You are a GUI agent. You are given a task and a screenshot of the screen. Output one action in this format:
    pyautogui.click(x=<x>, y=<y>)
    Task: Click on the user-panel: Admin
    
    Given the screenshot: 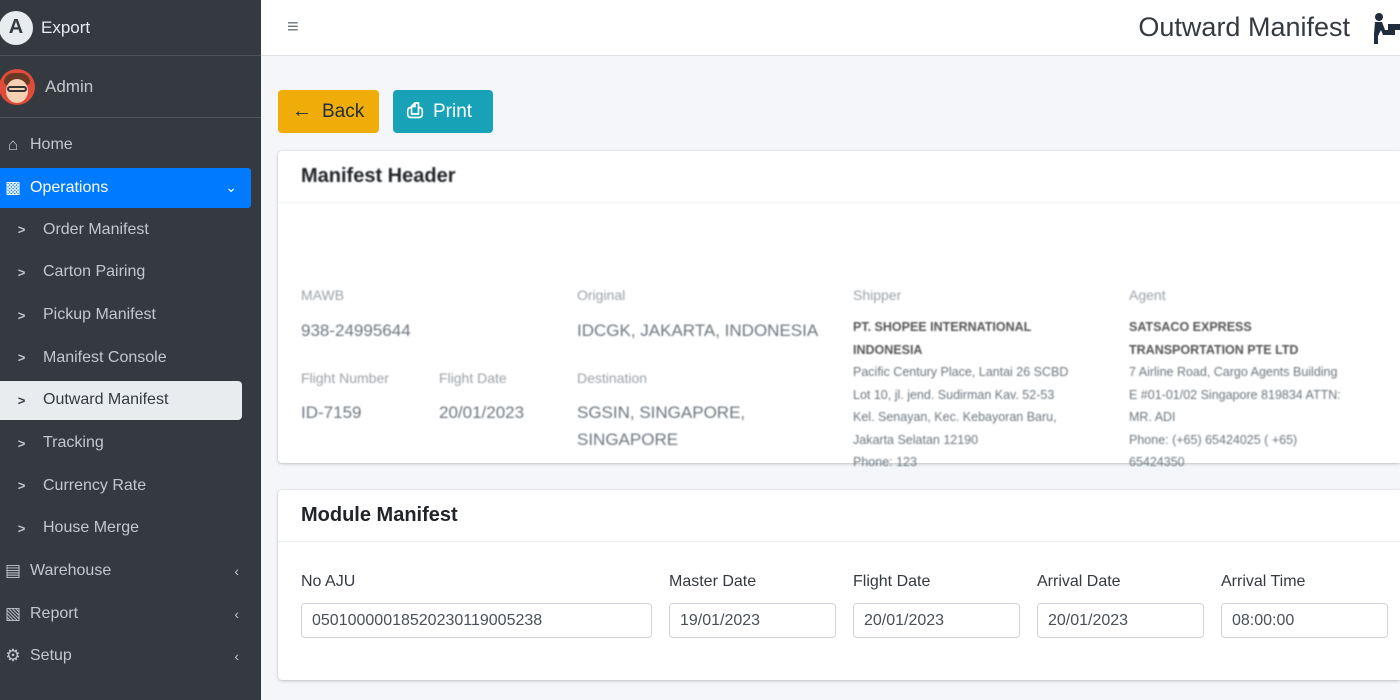 What is the action you would take?
    pyautogui.click(x=130, y=87)
    